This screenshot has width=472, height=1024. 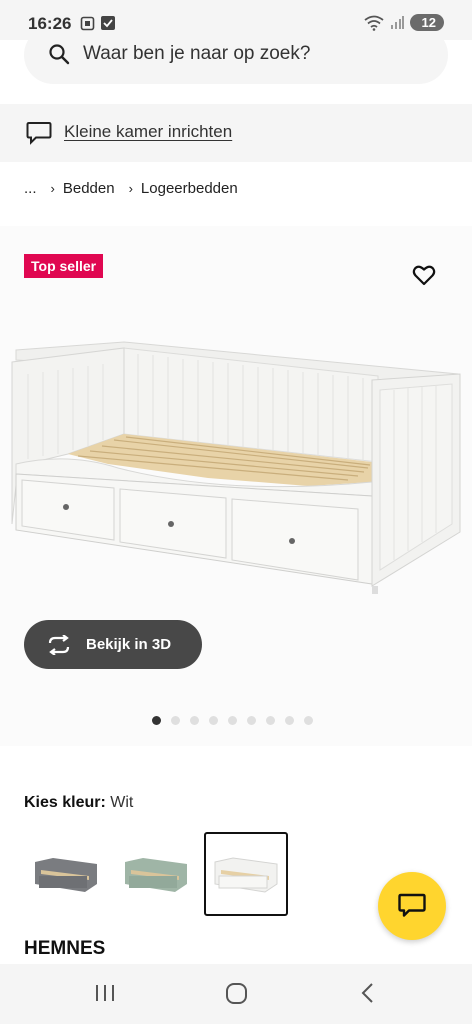 I want to click on chat-button, so click(x=412, y=906).